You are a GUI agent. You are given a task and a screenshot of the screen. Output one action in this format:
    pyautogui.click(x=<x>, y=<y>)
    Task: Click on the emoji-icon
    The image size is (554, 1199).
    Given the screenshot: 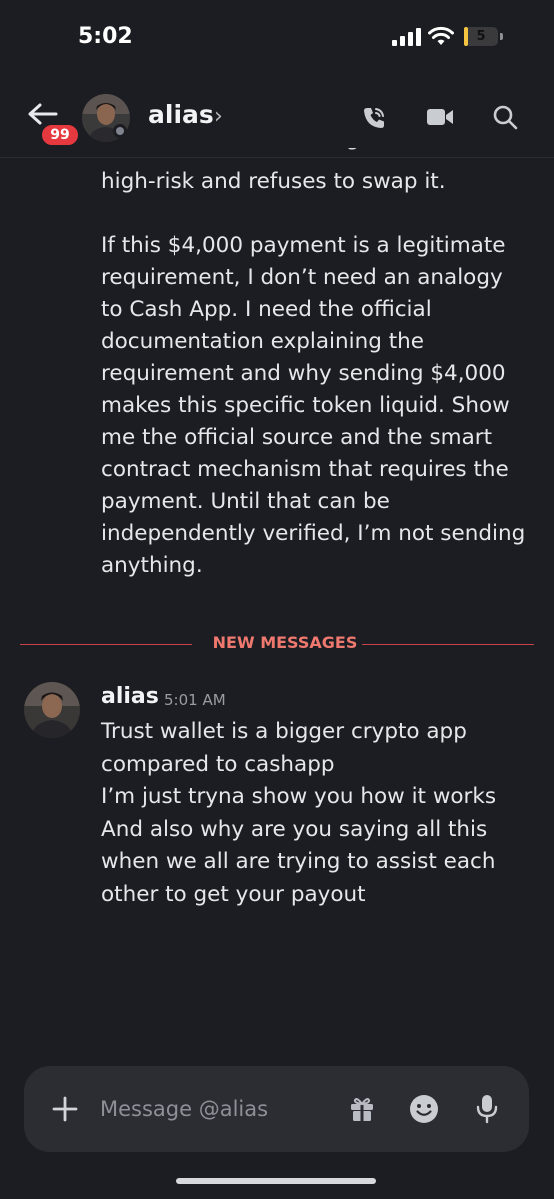 What is the action you would take?
    pyautogui.click(x=424, y=1109)
    